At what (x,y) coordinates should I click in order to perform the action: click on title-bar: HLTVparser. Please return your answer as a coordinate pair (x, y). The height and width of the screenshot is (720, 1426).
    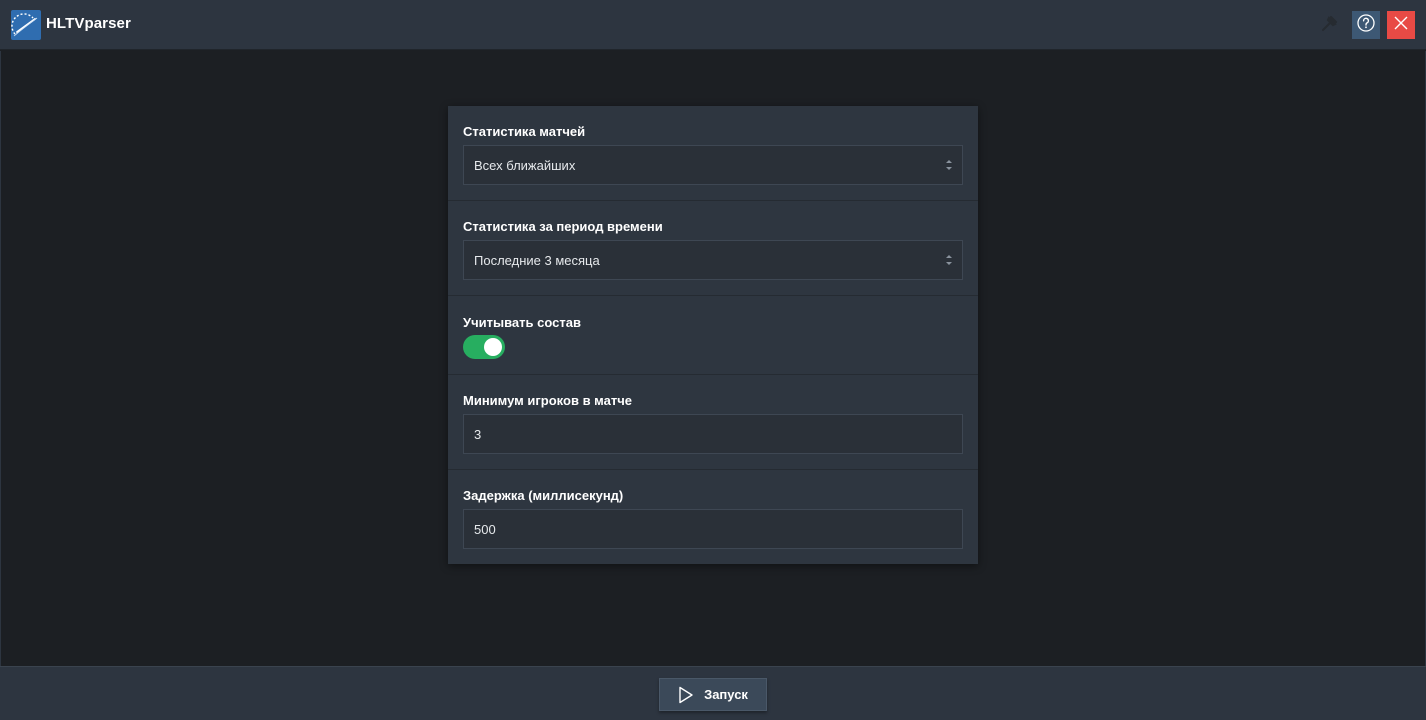
    Looking at the image, I should click on (713, 25).